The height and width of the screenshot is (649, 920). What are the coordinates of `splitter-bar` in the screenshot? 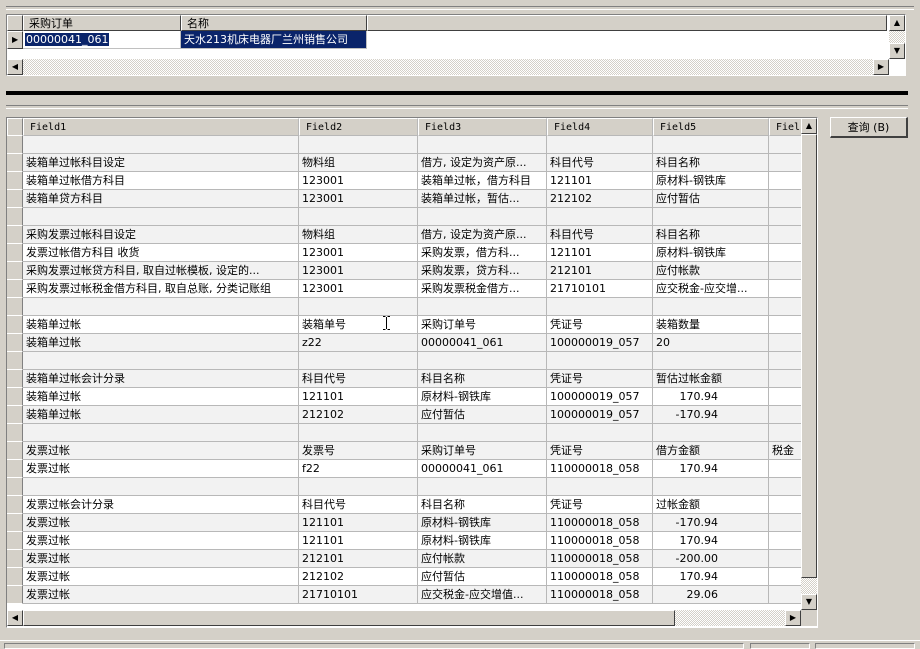 It's located at (457, 93).